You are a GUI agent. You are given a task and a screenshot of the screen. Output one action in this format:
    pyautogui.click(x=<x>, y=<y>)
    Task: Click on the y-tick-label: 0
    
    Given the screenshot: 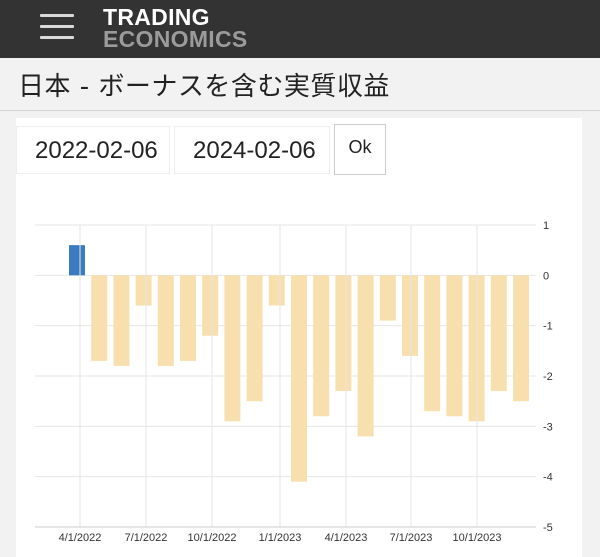 What is the action you would take?
    pyautogui.click(x=546, y=276)
    